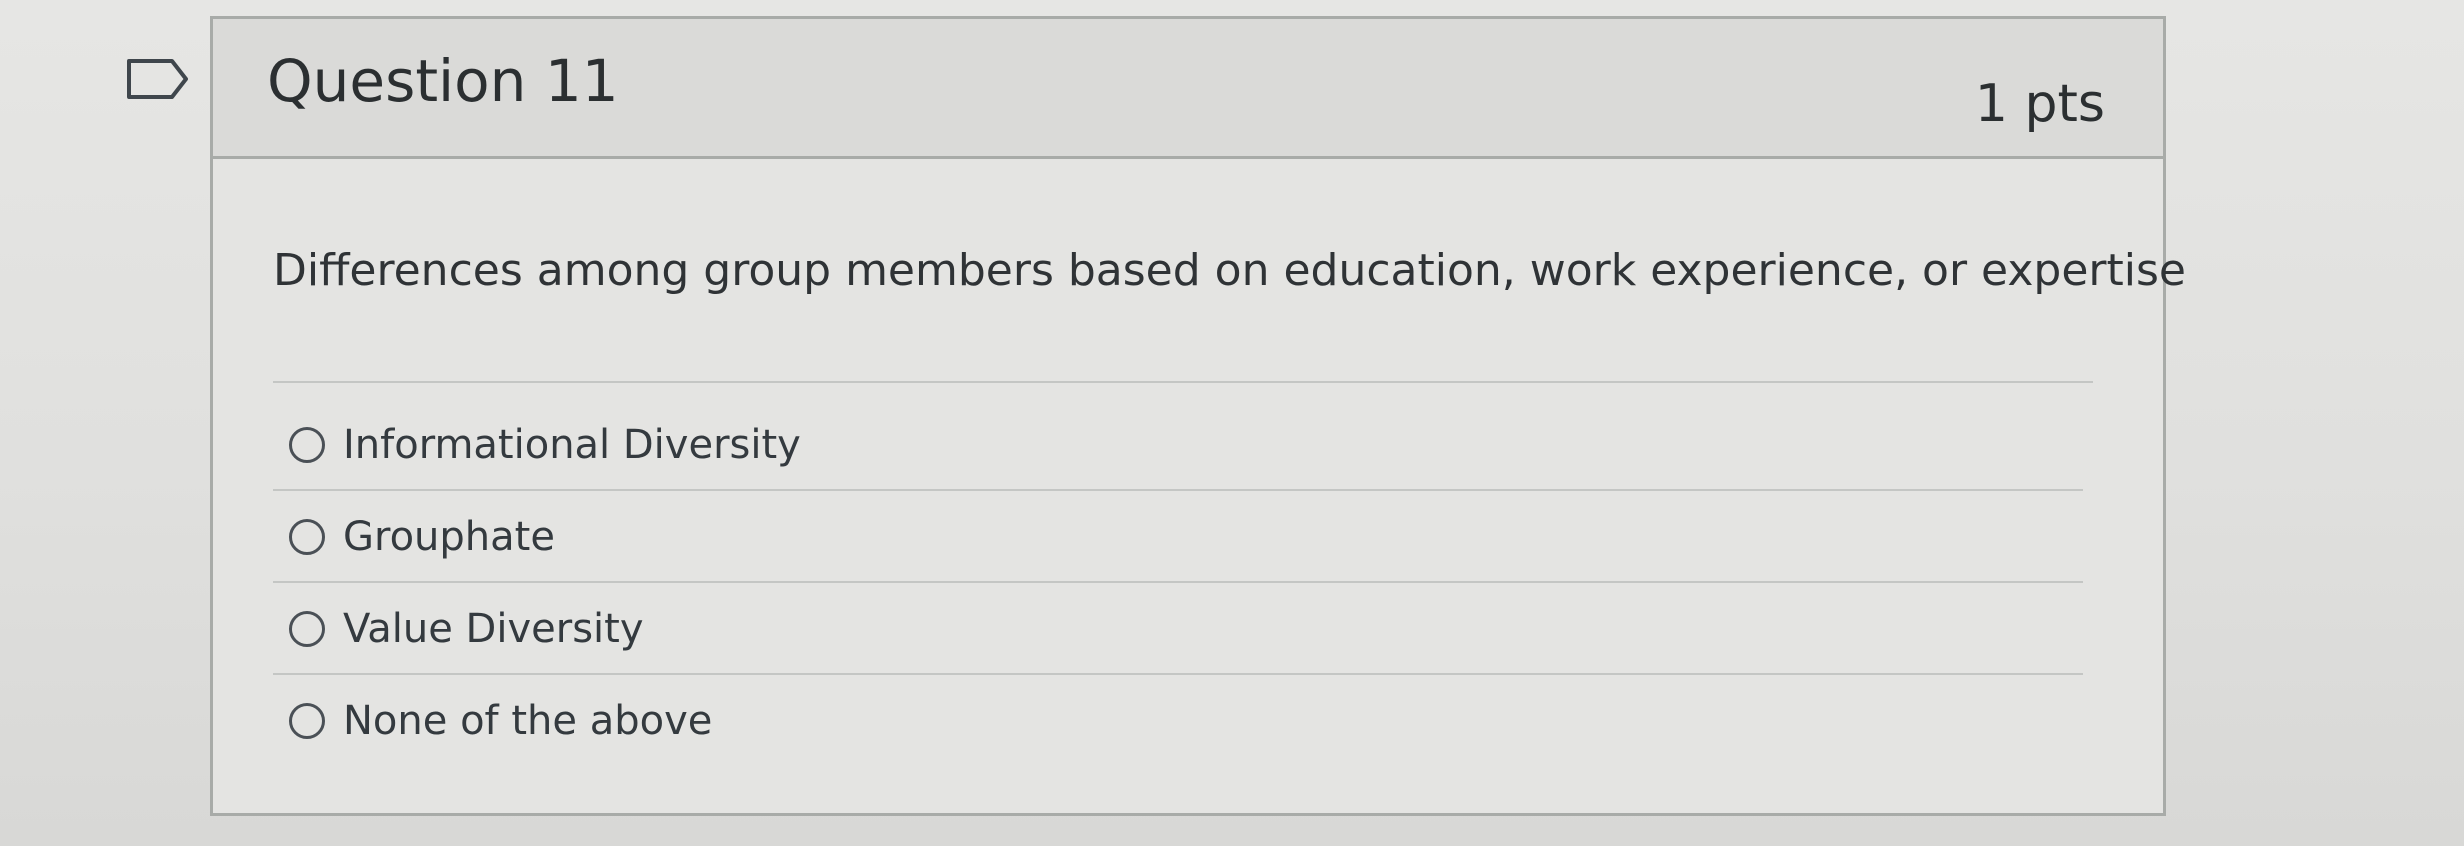 The height and width of the screenshot is (846, 2464). Describe the element at coordinates (449, 537) in the screenshot. I see `answer-label: Grouphate` at that location.